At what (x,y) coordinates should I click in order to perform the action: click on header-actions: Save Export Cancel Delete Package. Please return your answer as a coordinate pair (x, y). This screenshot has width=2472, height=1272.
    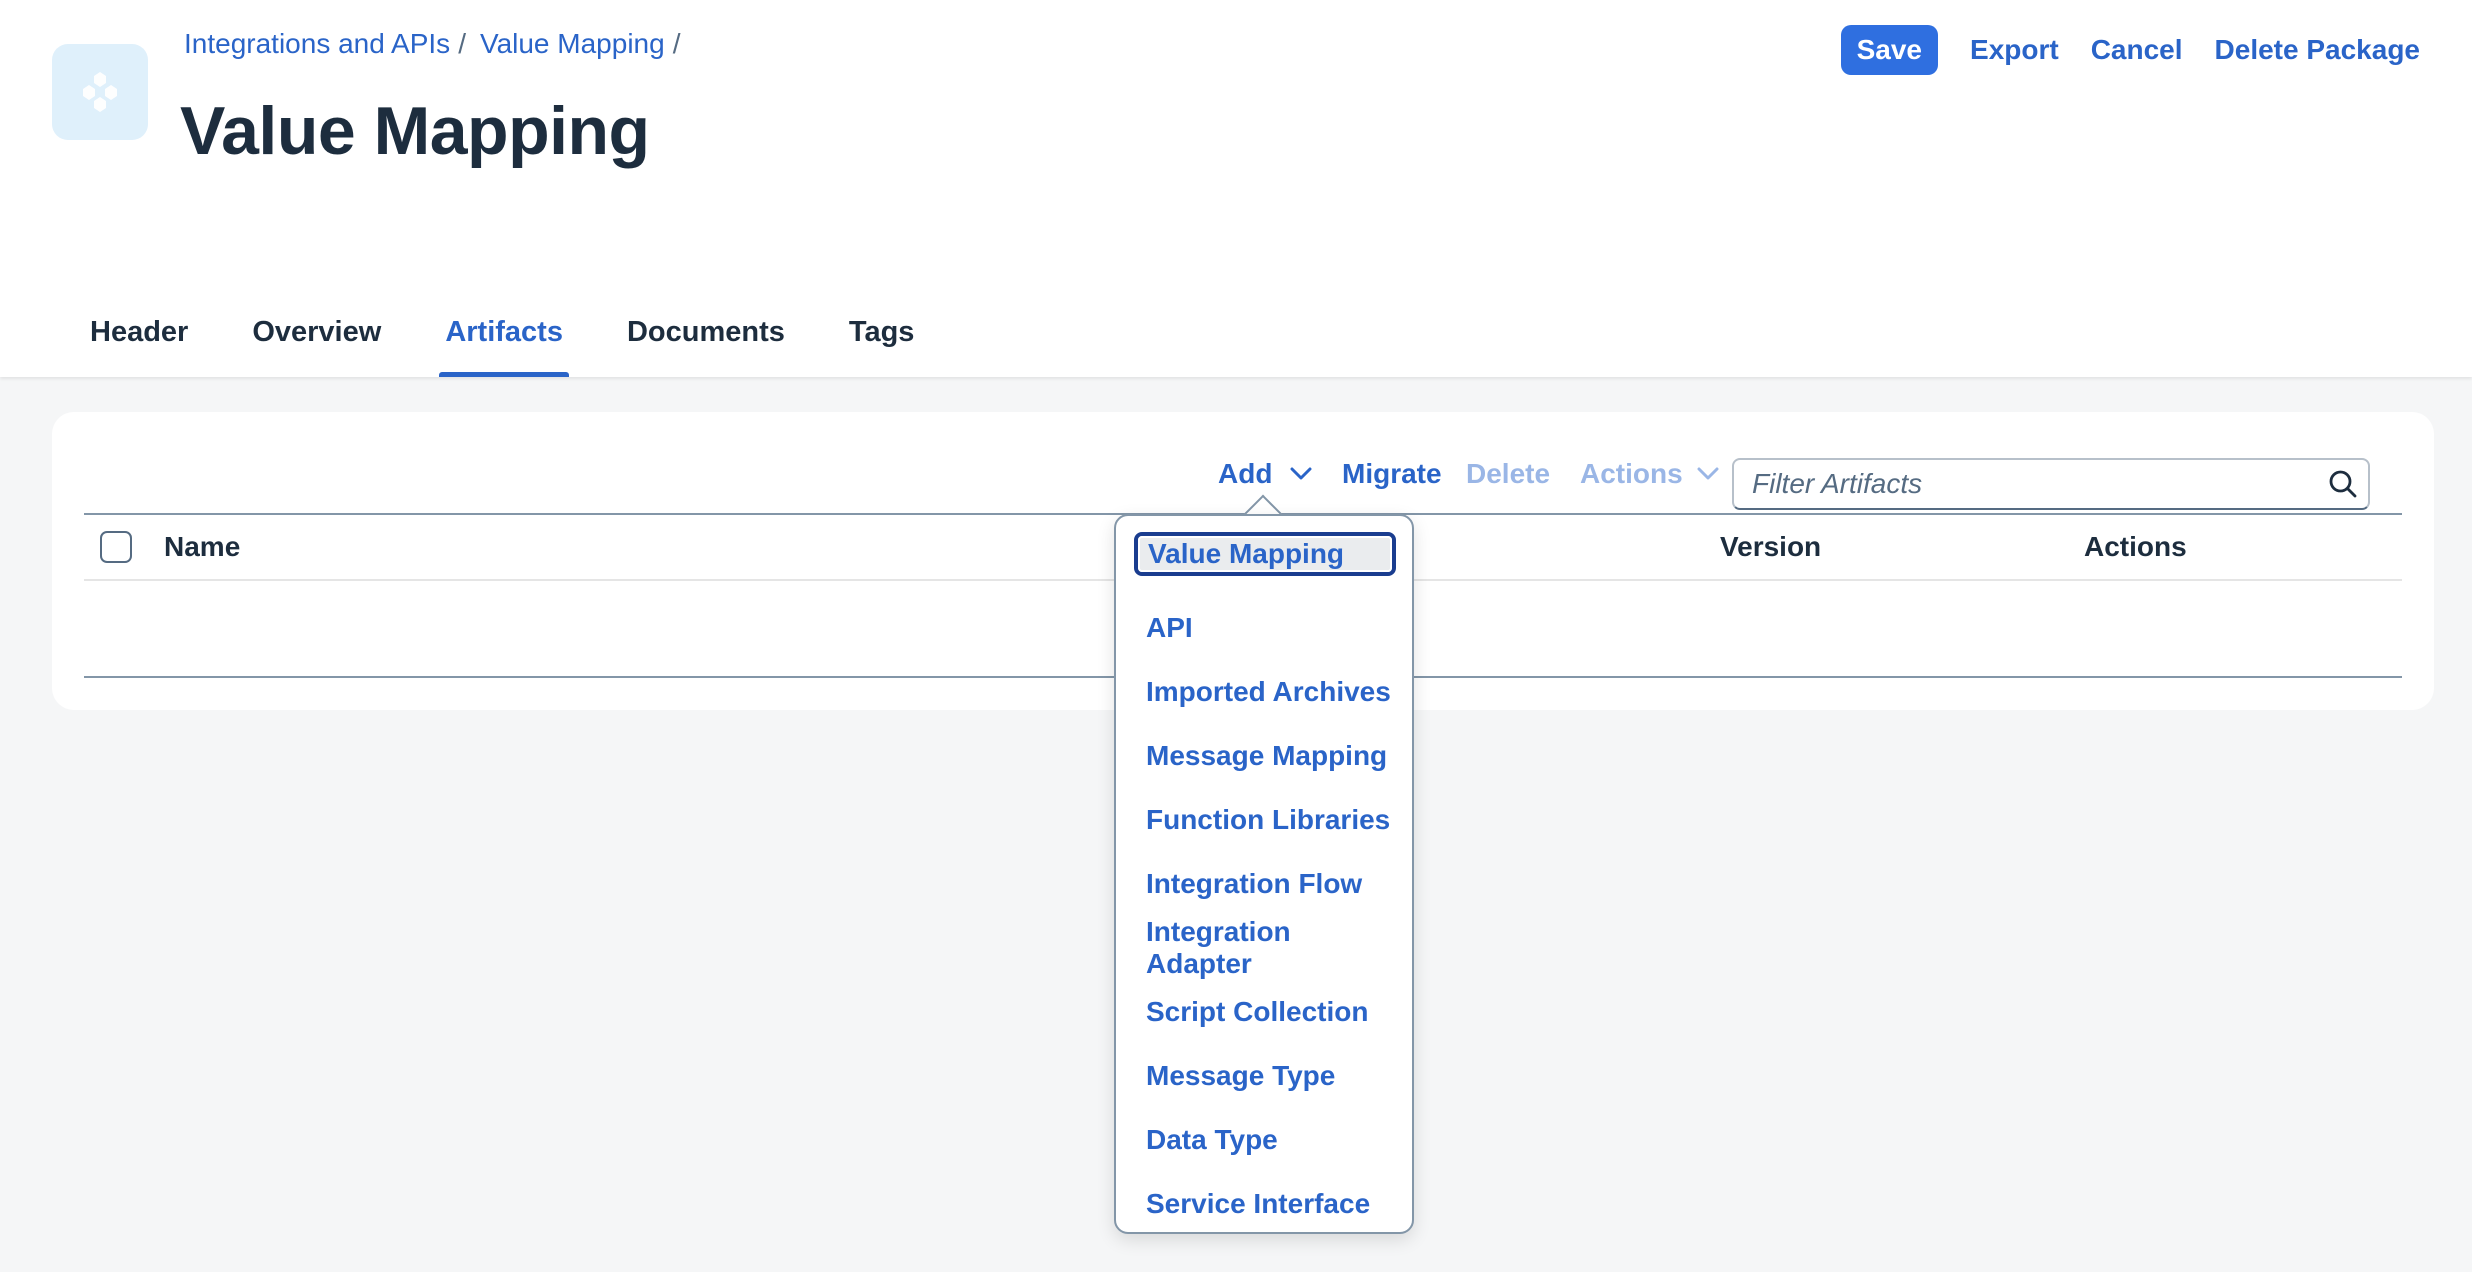
    Looking at the image, I should click on (2130, 50).